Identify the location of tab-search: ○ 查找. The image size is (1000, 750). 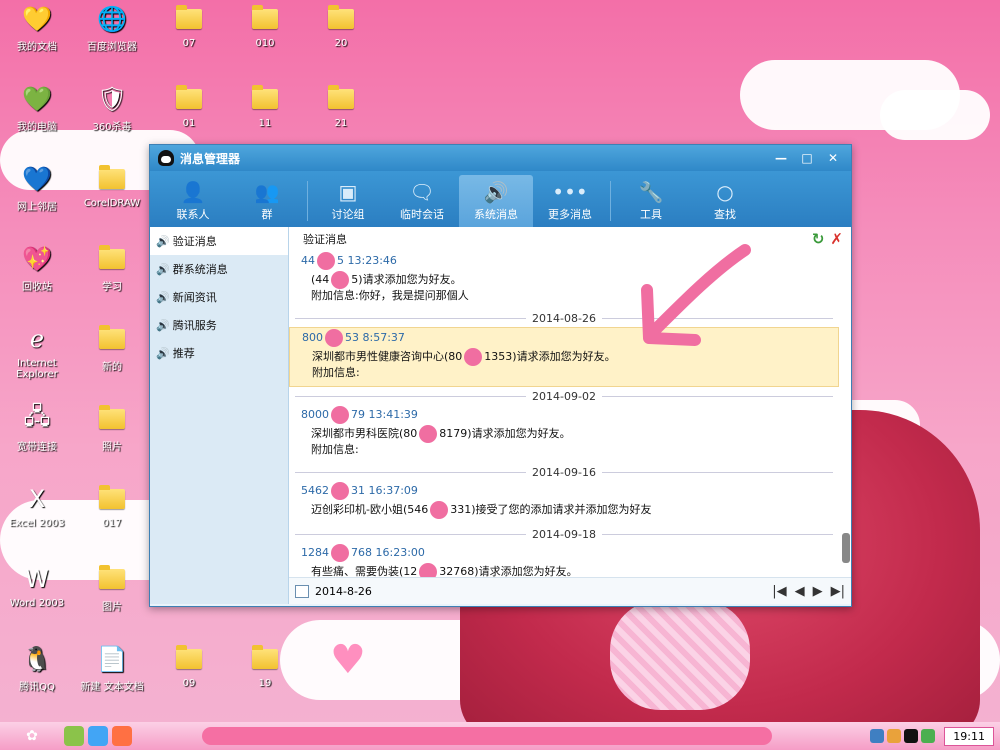
(725, 201).